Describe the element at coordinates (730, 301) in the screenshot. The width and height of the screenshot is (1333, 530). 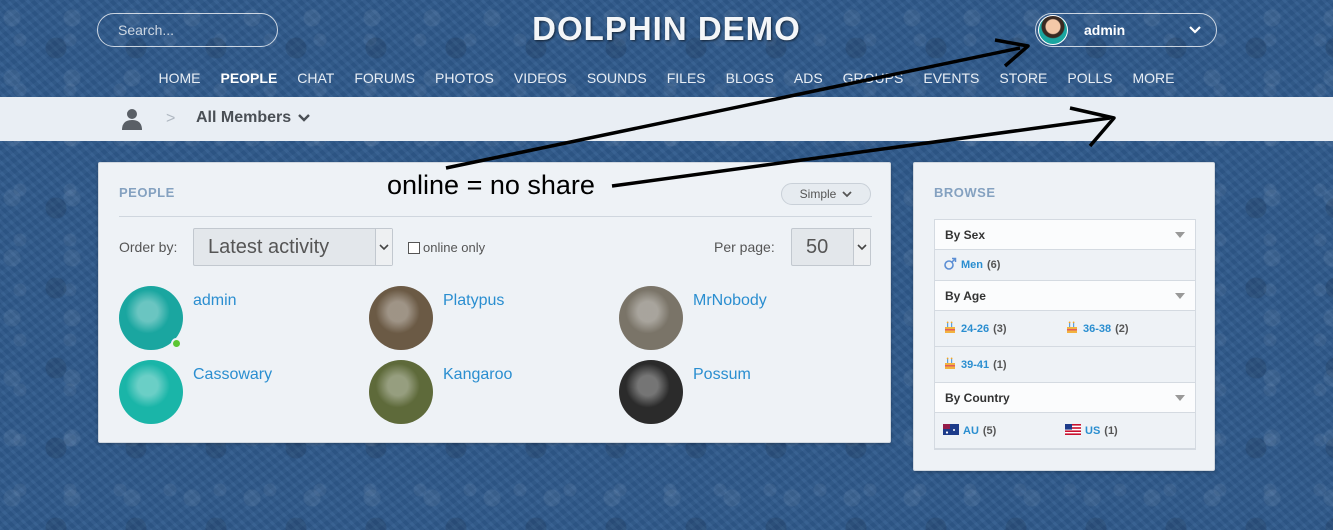
I see `member-name-link: MrNobody` at that location.